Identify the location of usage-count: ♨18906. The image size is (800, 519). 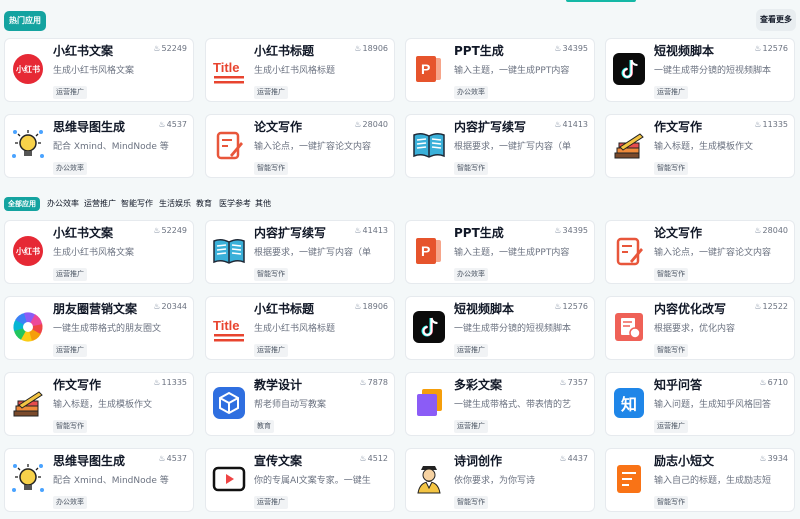
(371, 48).